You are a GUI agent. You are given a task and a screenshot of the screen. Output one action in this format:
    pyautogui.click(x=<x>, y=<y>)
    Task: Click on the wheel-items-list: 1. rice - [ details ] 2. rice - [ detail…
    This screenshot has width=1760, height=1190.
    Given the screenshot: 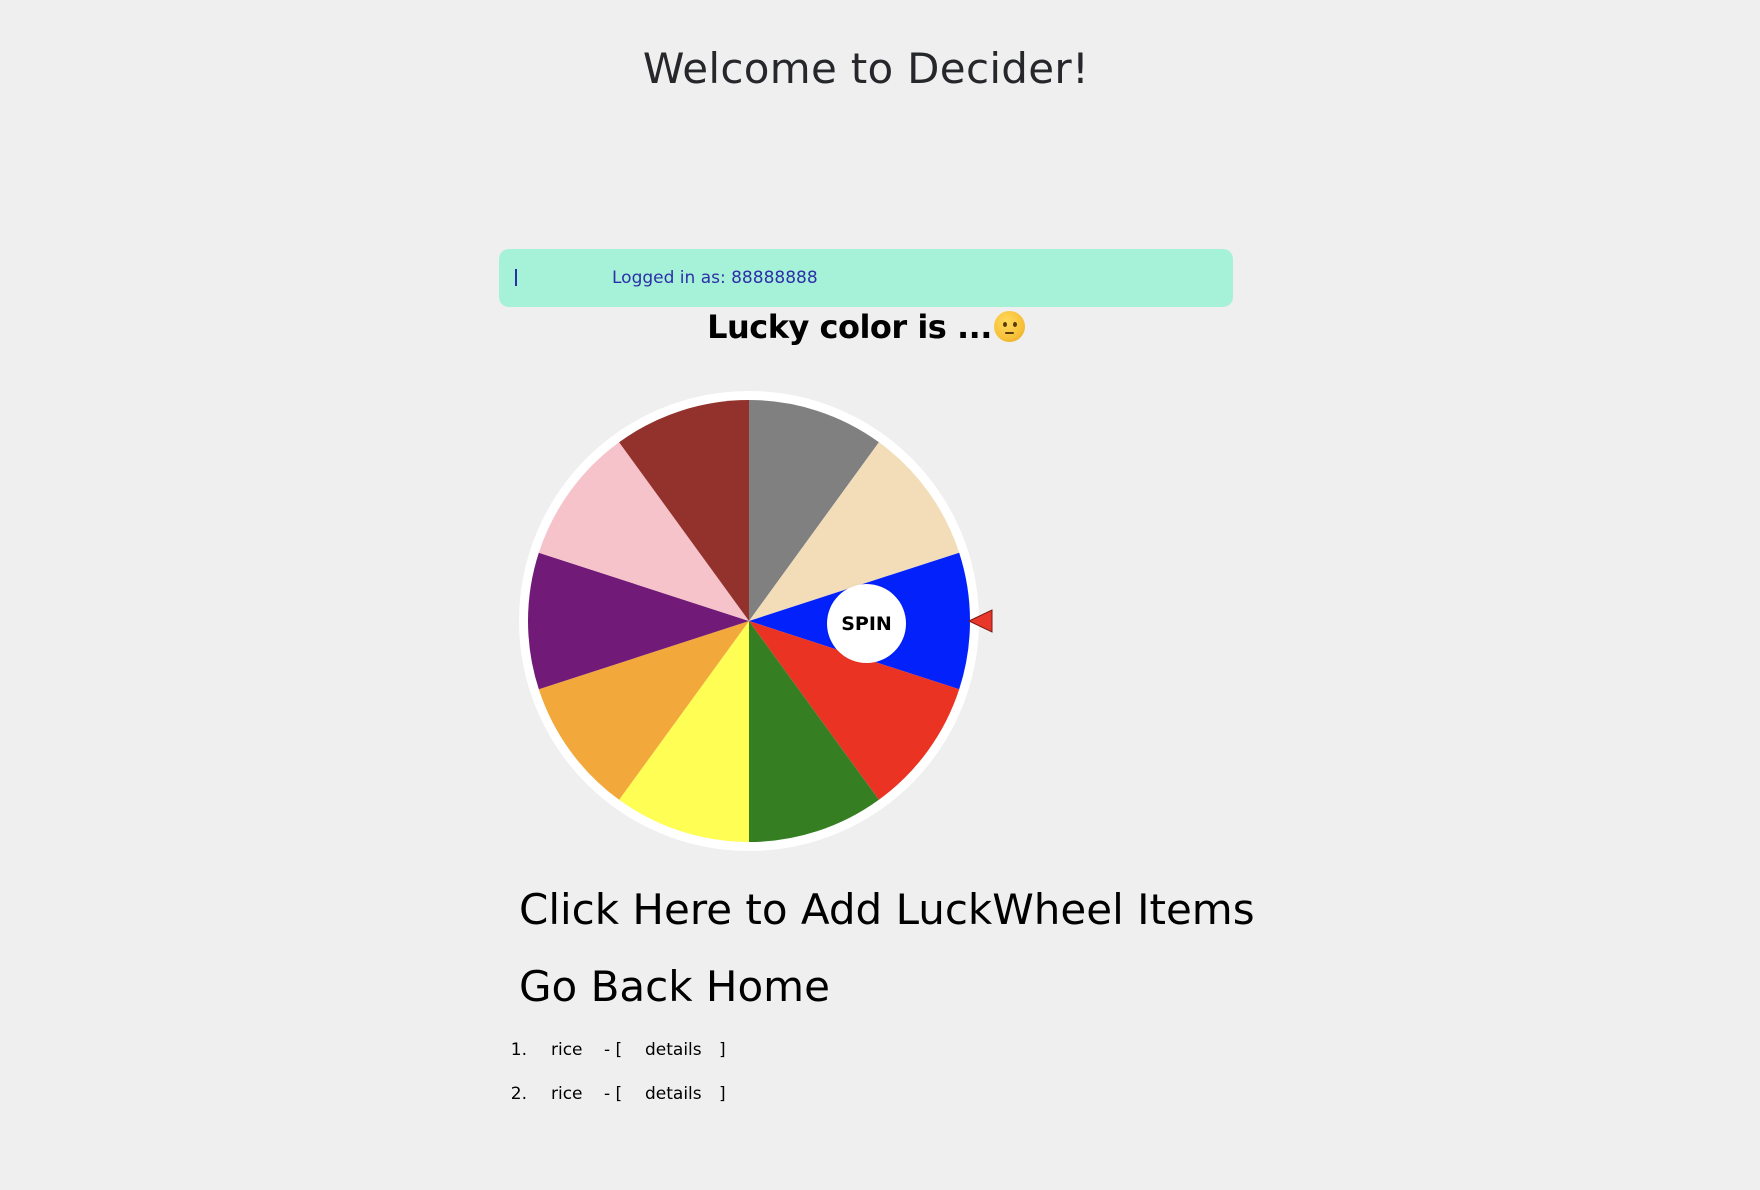 What is the action you would take?
    pyautogui.click(x=657, y=1084)
    